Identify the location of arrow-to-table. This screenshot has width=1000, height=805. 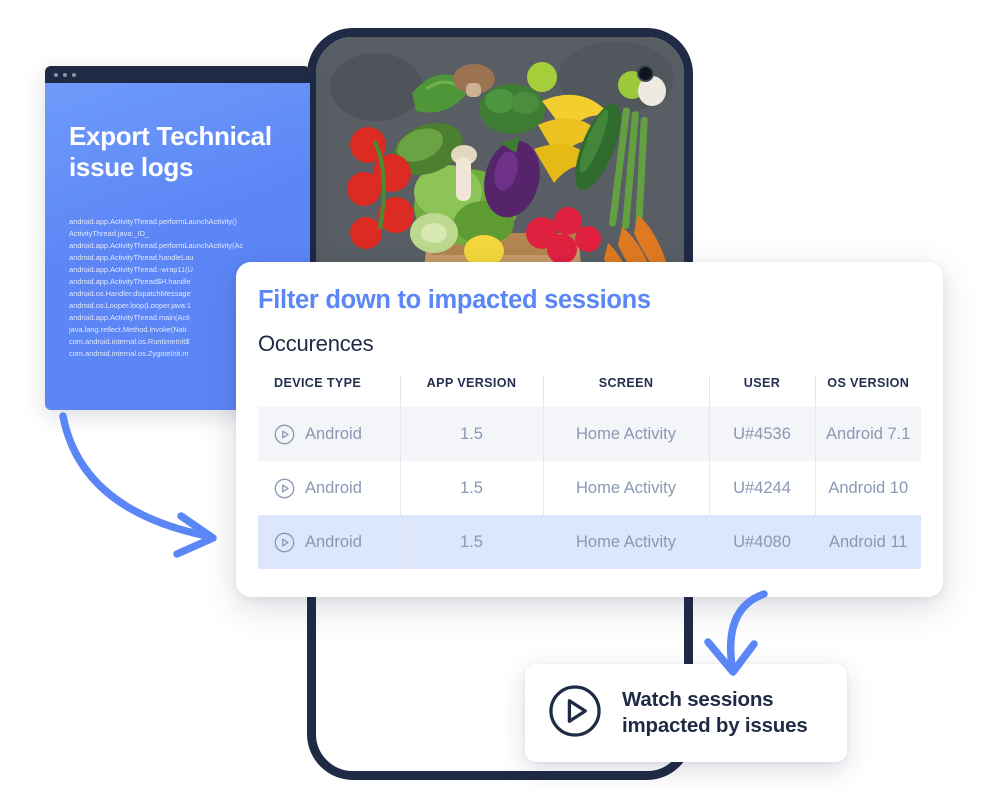
(138, 485).